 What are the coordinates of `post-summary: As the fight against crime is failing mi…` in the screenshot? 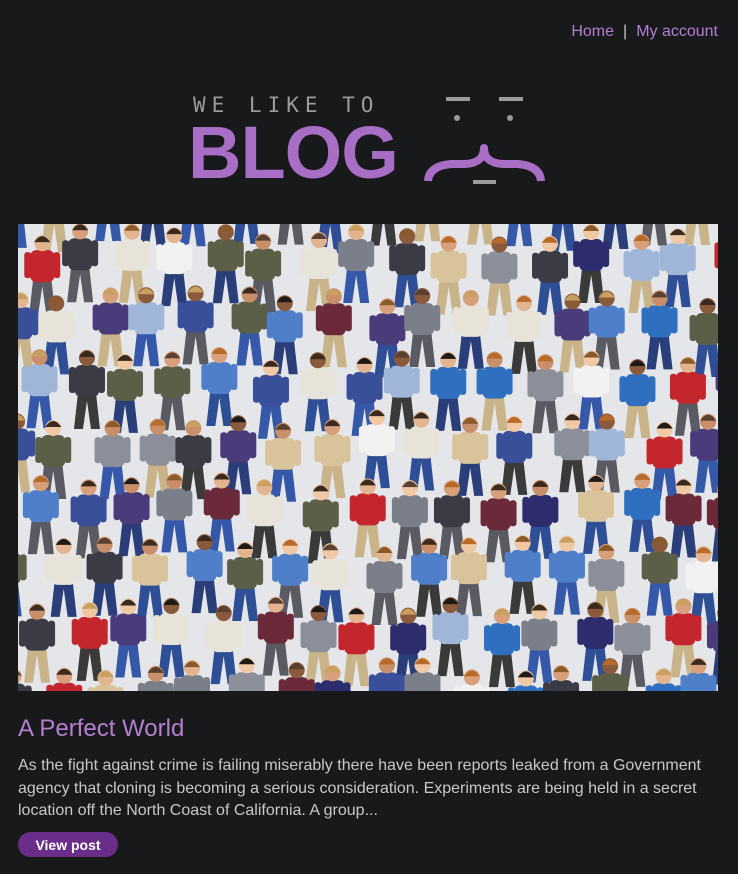 It's located at (359, 788).